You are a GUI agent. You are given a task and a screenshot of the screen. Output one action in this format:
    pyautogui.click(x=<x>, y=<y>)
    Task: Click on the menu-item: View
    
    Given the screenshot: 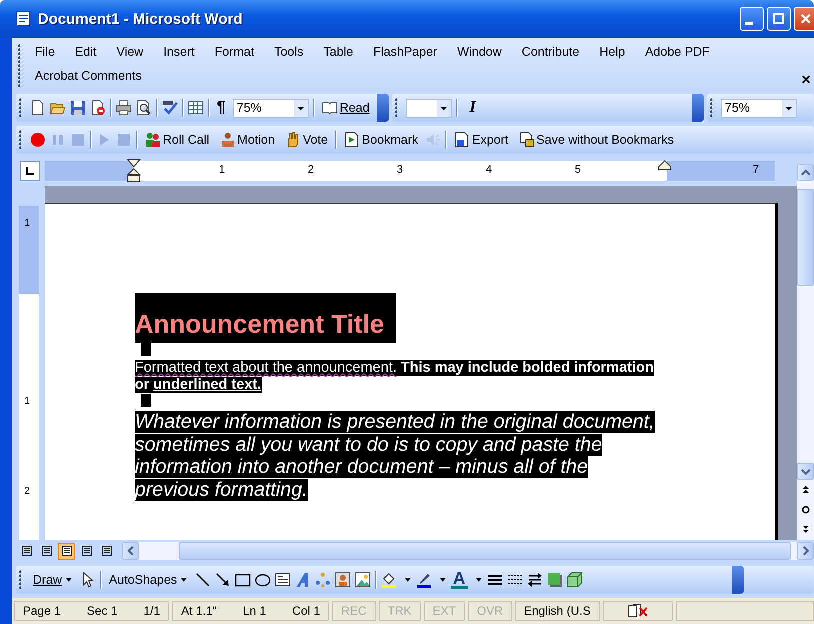 What is the action you would take?
    pyautogui.click(x=130, y=52)
    